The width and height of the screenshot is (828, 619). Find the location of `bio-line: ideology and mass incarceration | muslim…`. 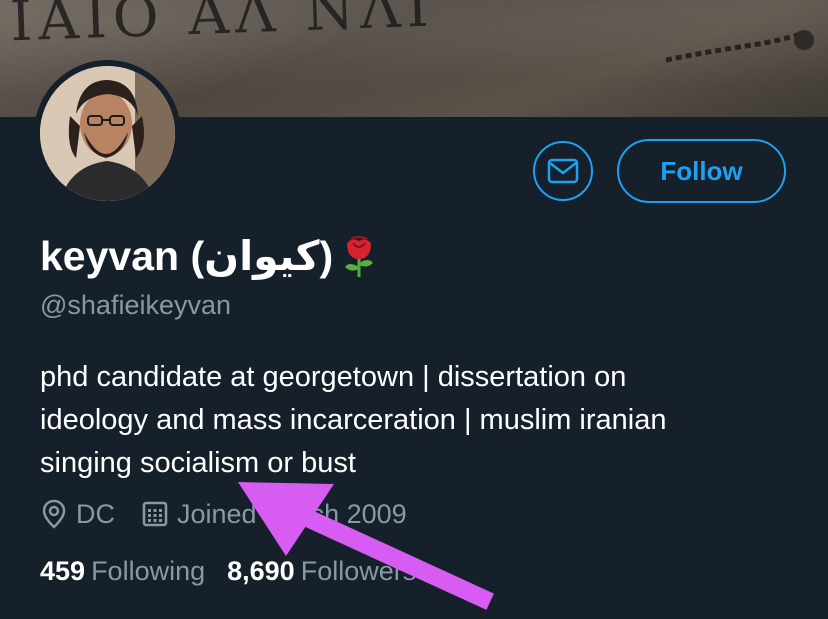

bio-line: ideology and mass incarceration | muslim… is located at coordinates (353, 420).